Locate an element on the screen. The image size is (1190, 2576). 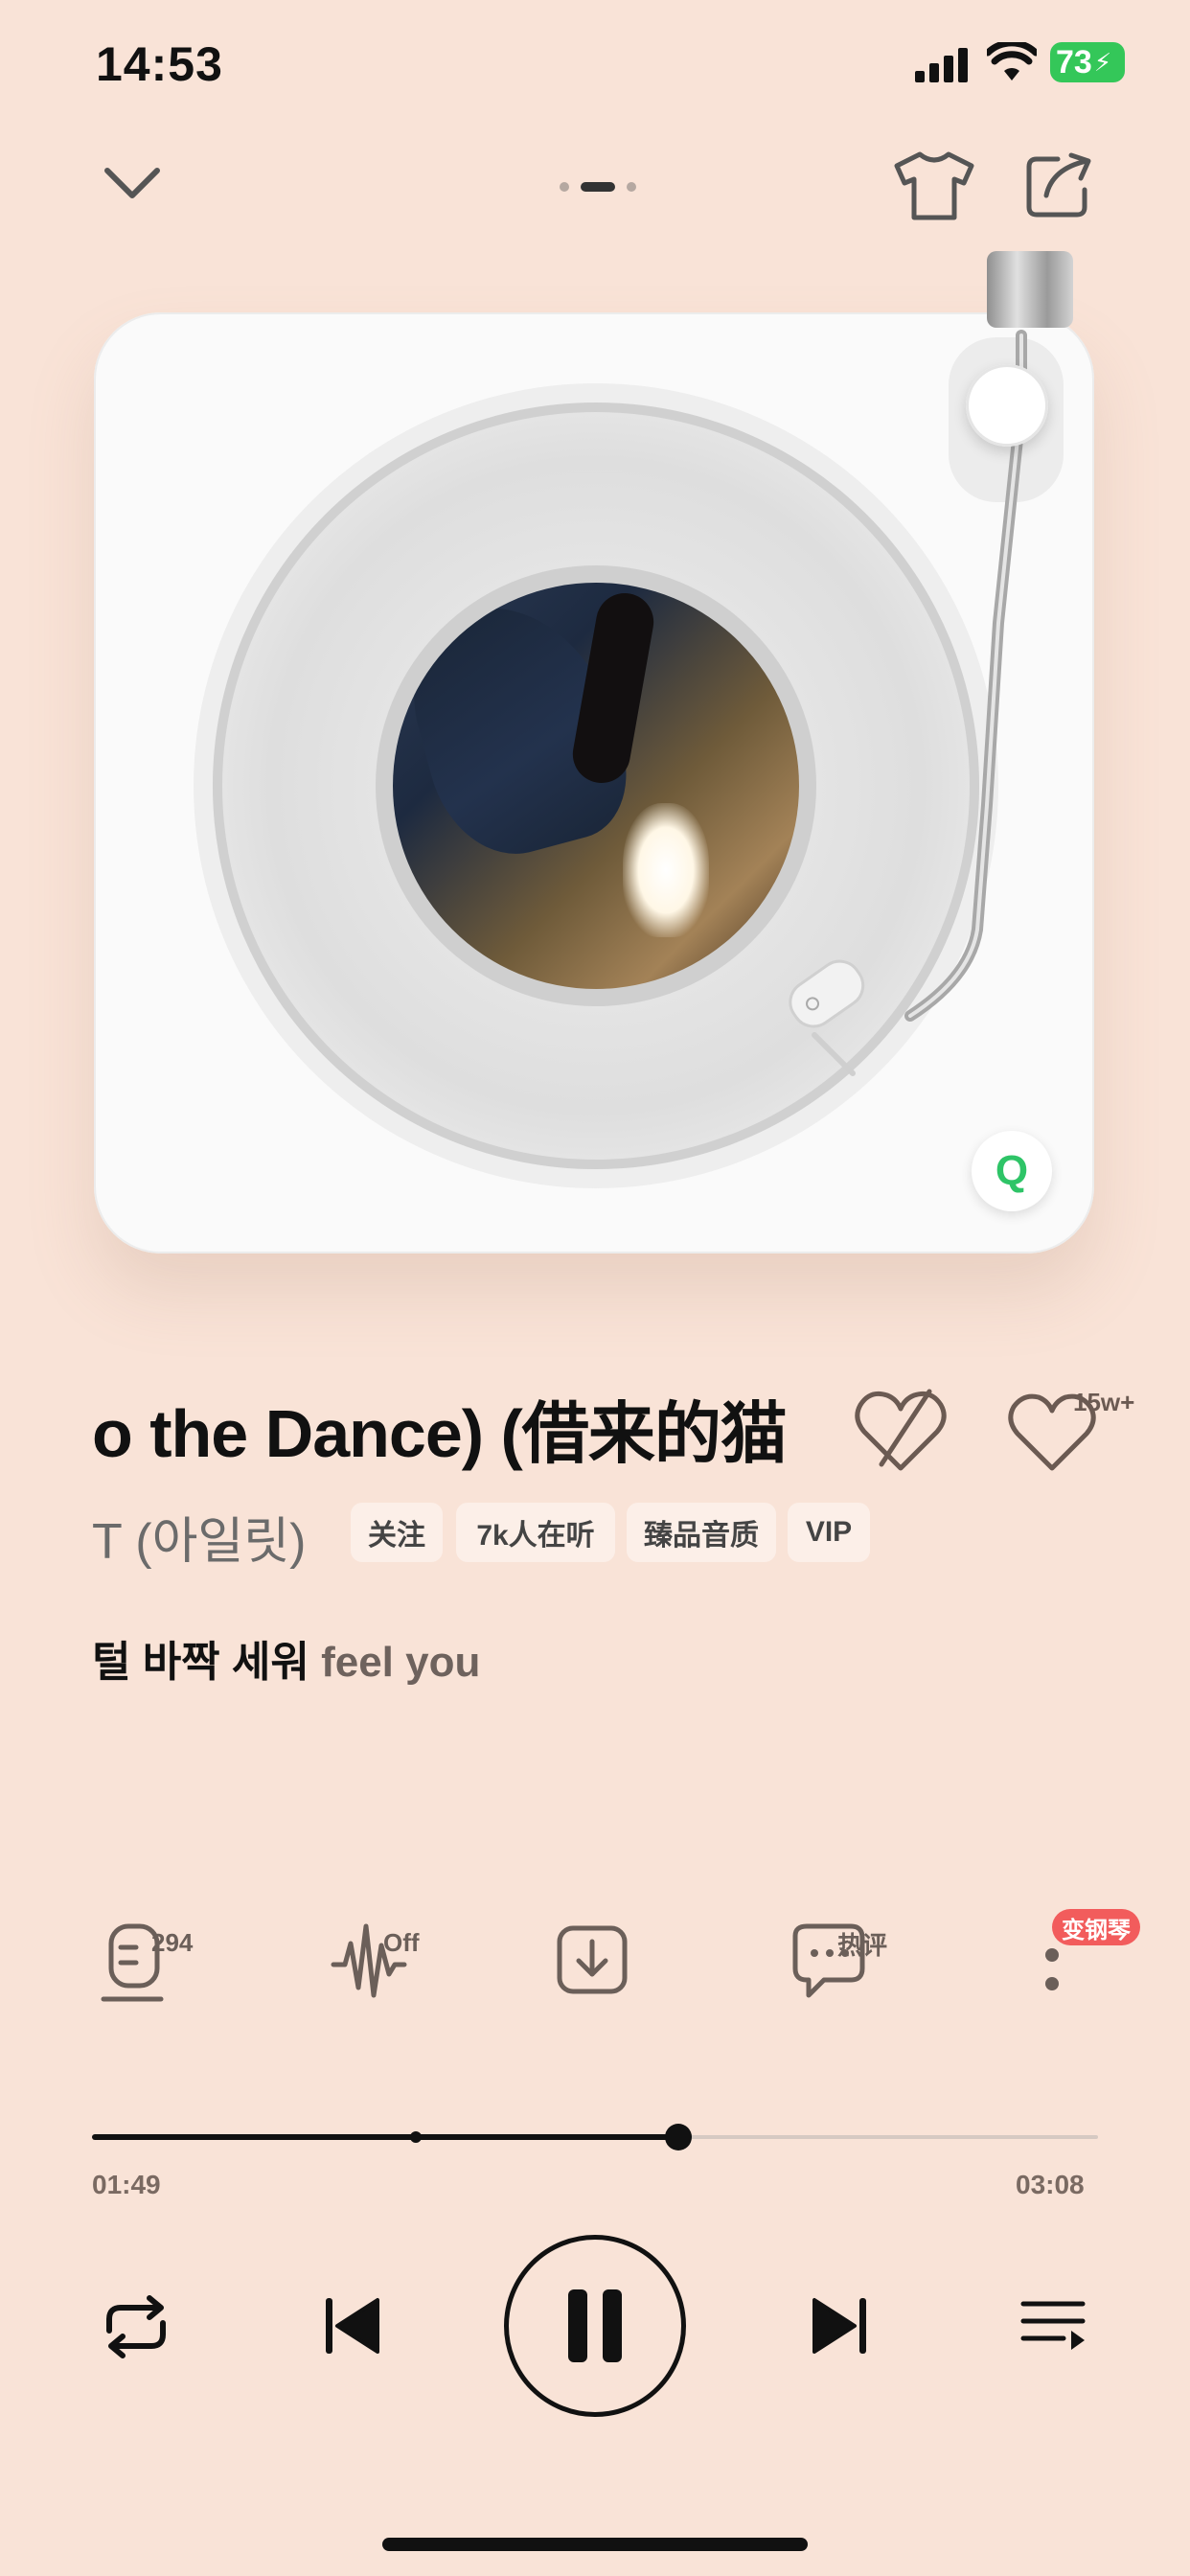
more-options-icon is located at coordinates (1054, 1977).